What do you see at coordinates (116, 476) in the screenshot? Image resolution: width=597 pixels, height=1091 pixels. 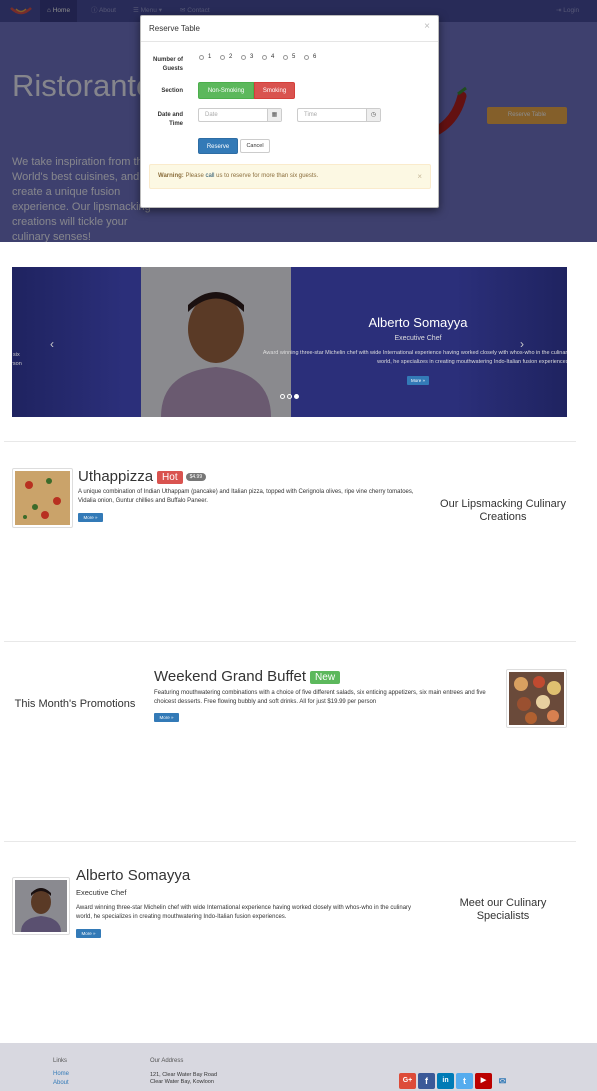 I see `dish-name: Uthappizza` at bounding box center [116, 476].